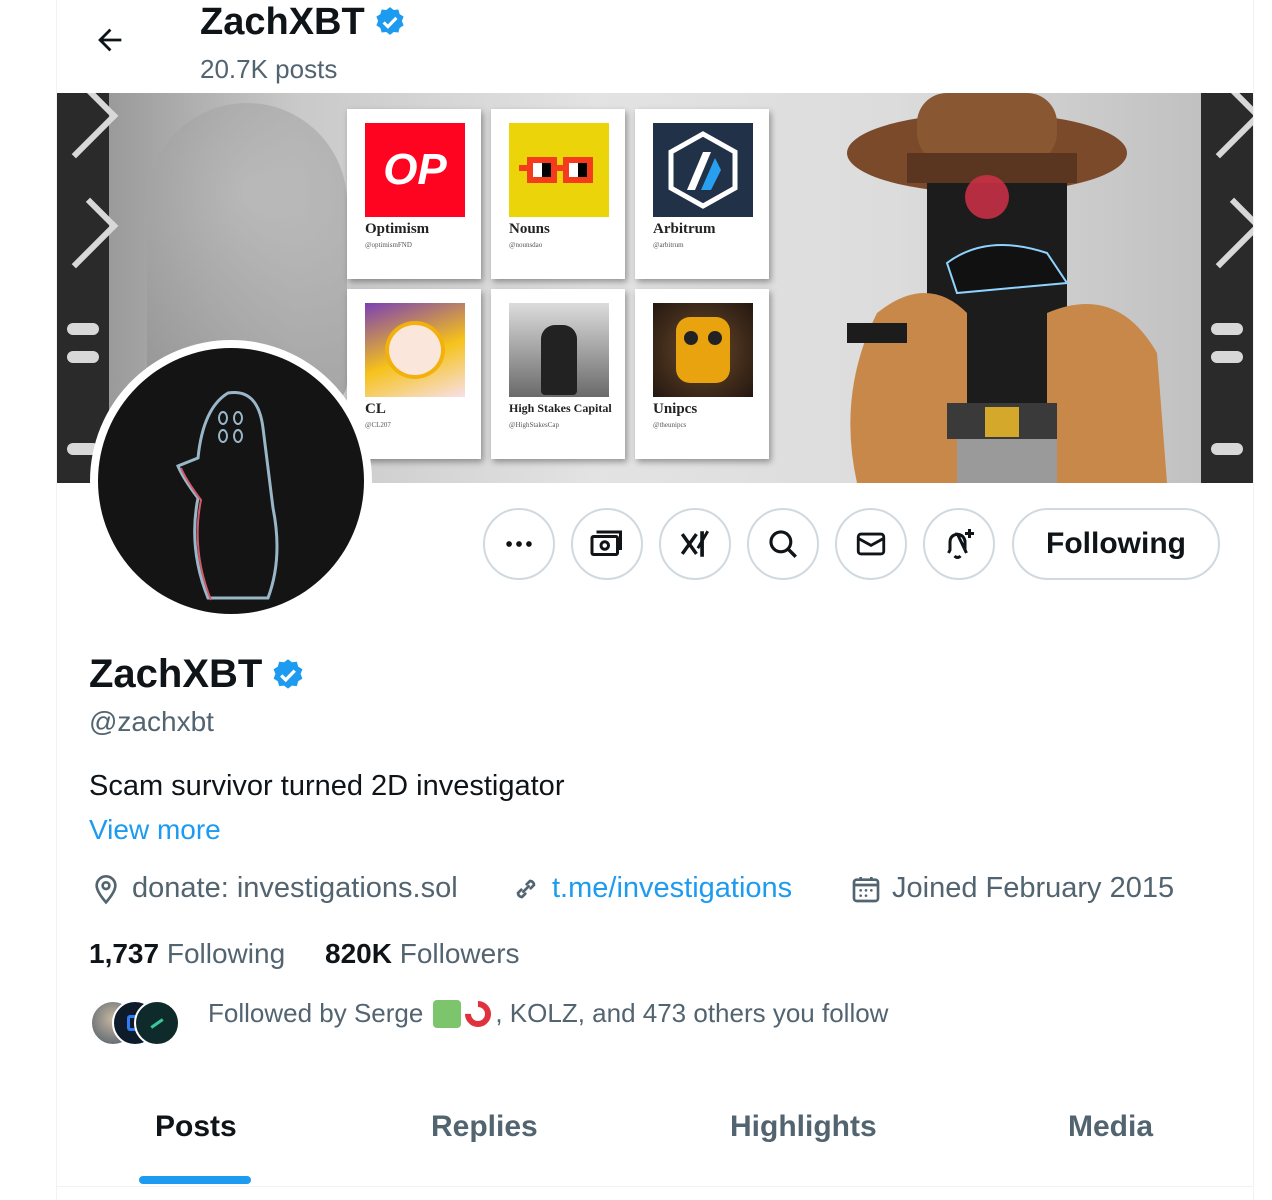  I want to click on followed-by-suffix: , KOLZ, and 473 others you follow, so click(692, 1013).